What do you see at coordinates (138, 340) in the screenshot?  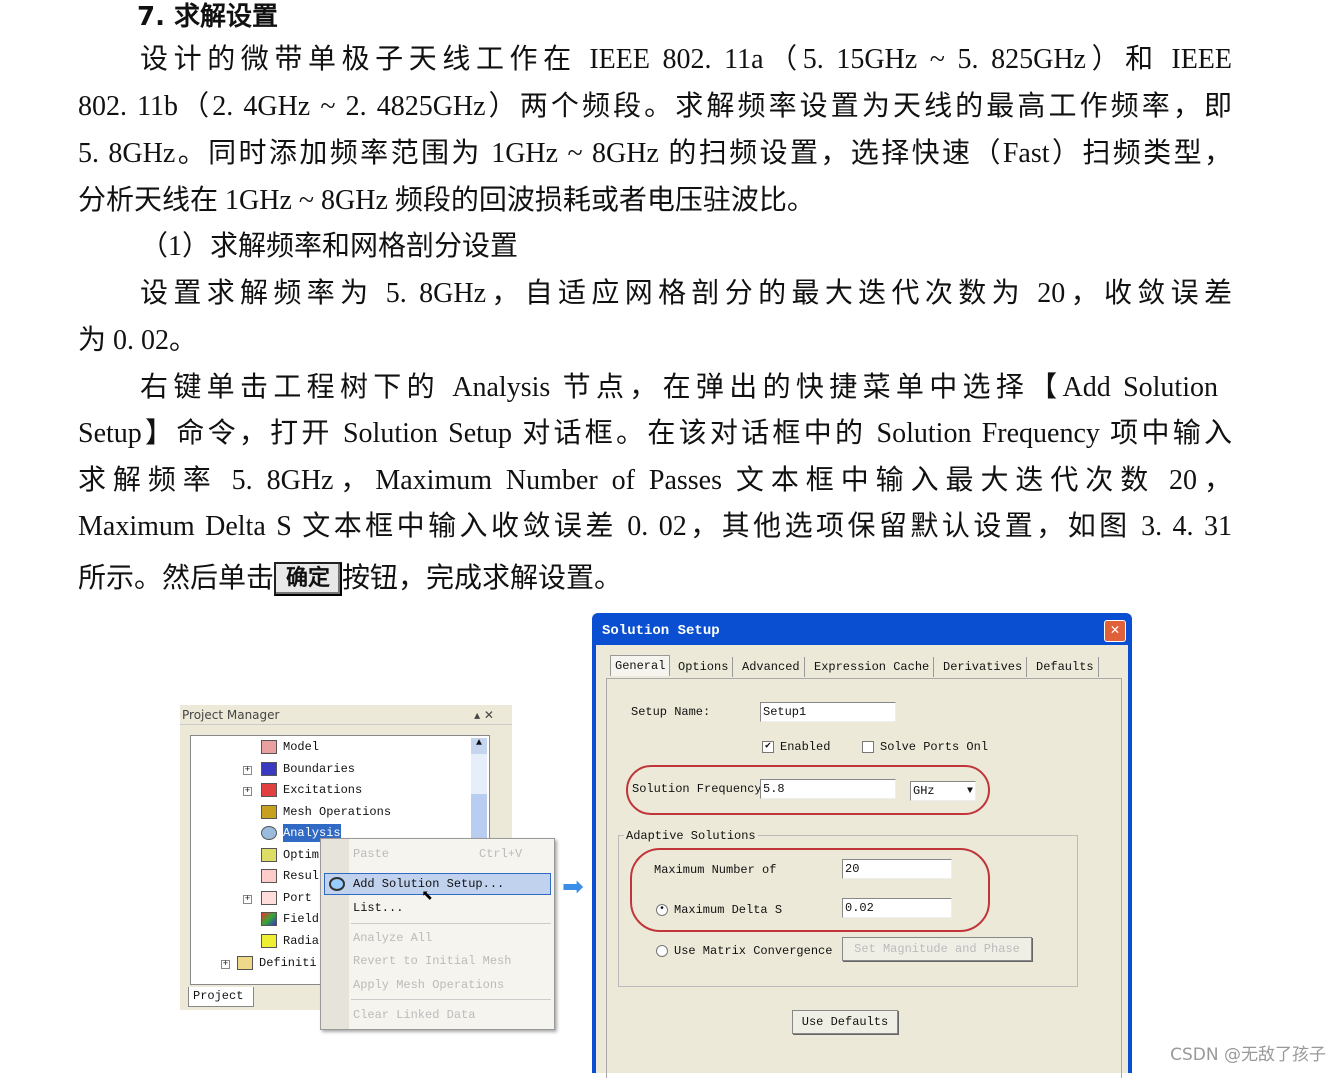 I see `text-line: 为 0. 02。` at bounding box center [138, 340].